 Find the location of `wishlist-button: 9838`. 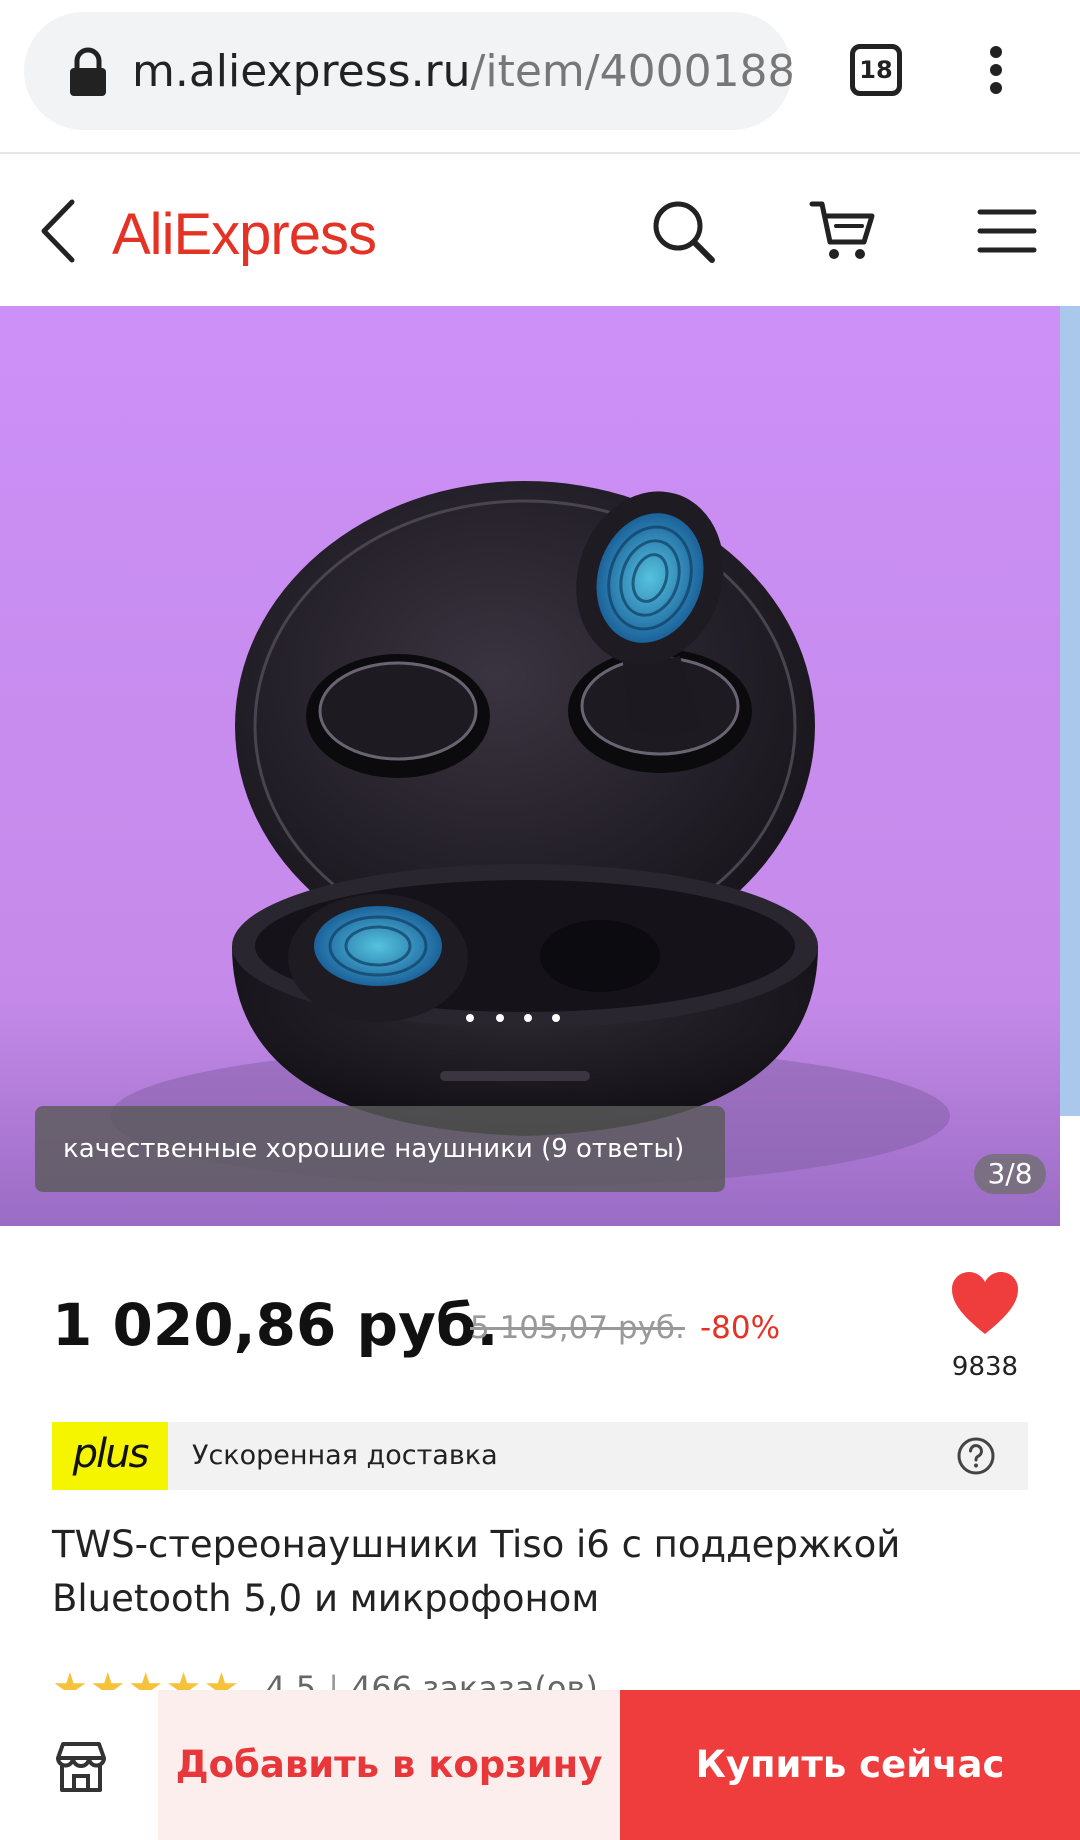

wishlist-button: 9838 is located at coordinates (985, 1328).